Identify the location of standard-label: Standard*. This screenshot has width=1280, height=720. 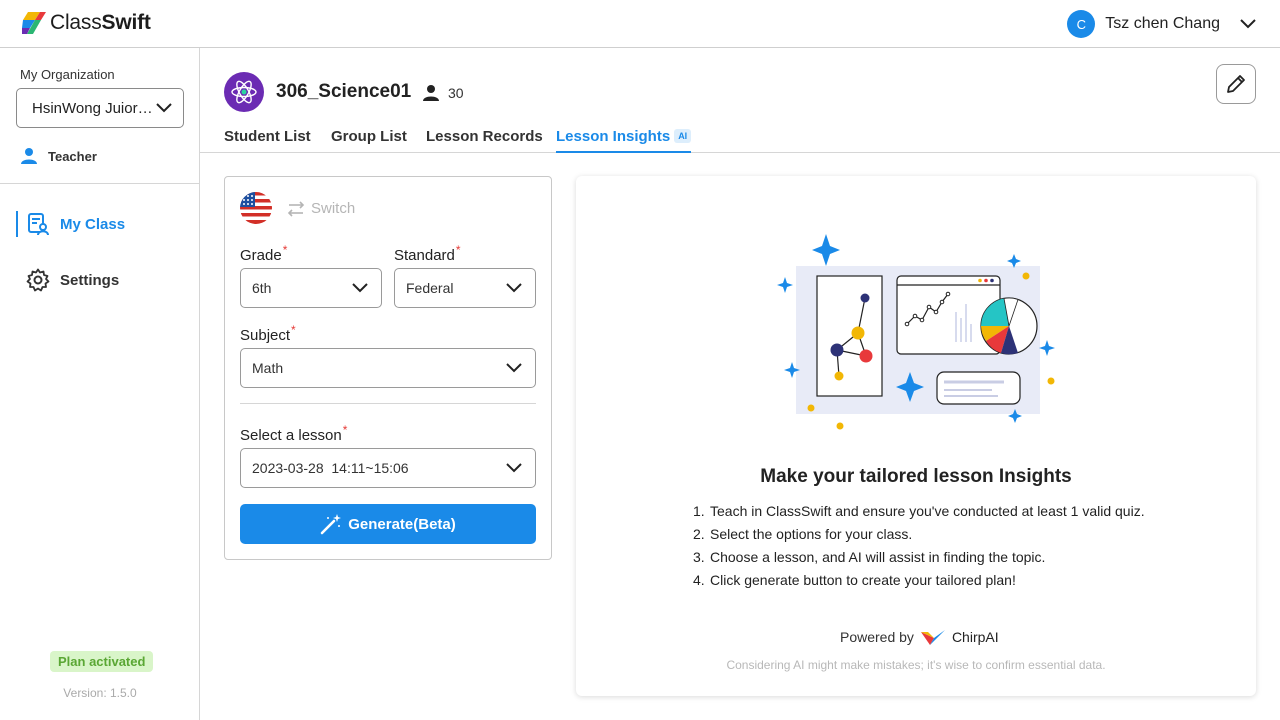
(427, 253).